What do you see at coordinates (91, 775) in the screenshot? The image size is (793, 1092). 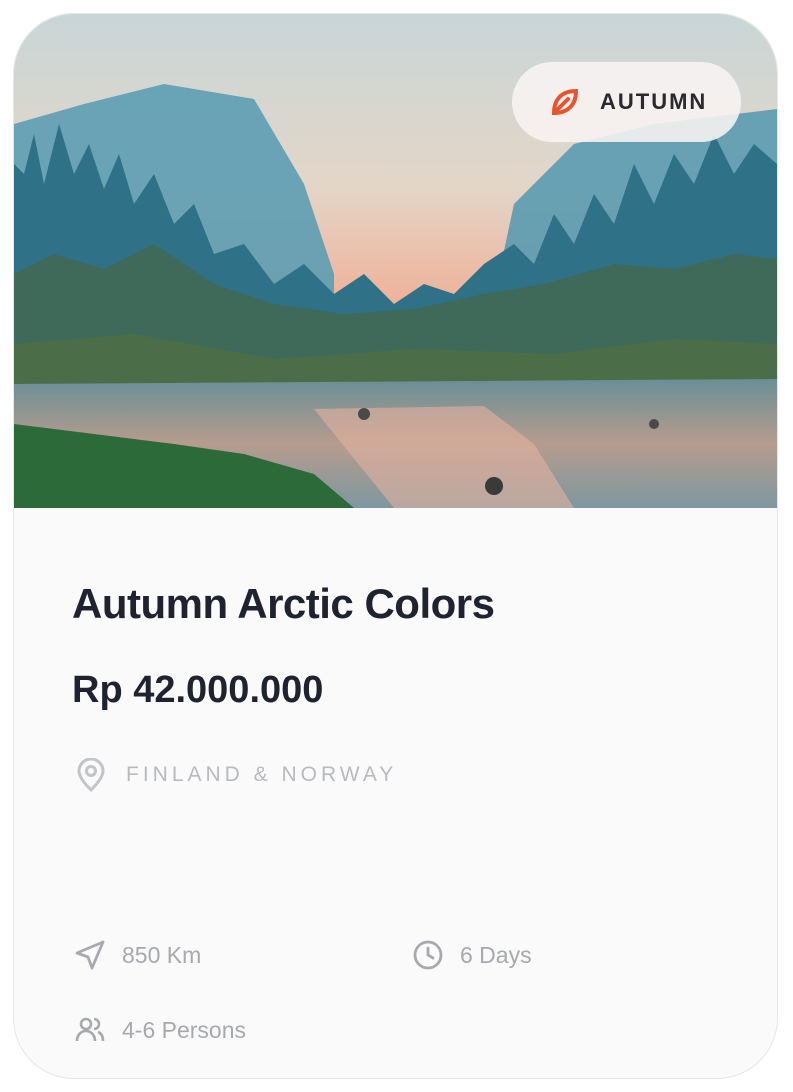 I see `map-pin-icon` at bounding box center [91, 775].